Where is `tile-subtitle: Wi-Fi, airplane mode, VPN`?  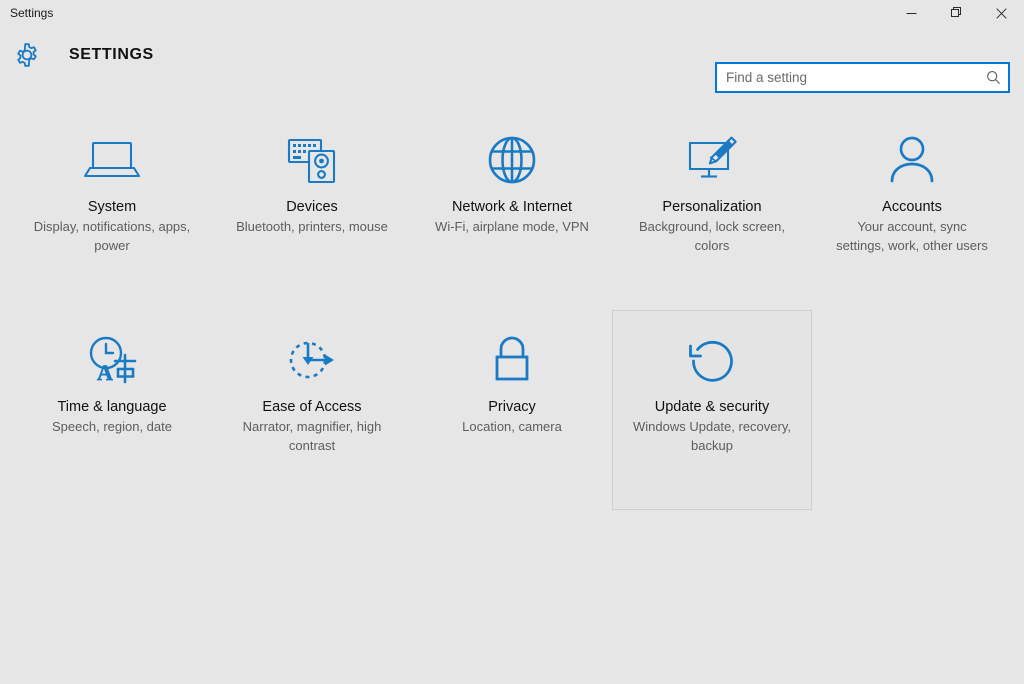 tile-subtitle: Wi-Fi, airplane mode, VPN is located at coordinates (512, 226).